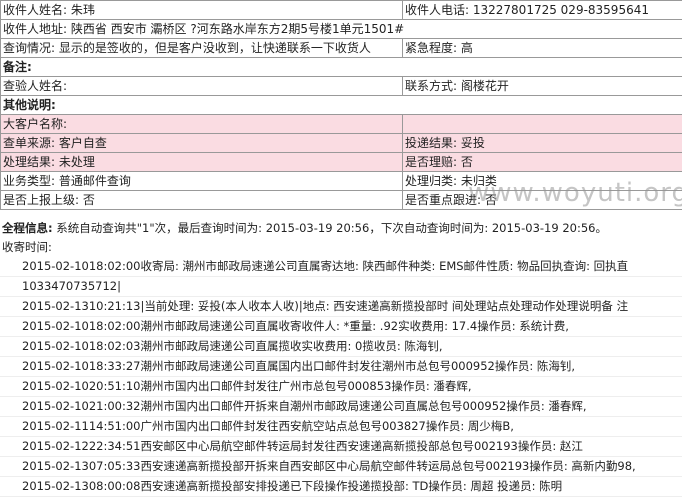 The image size is (682, 497). Describe the element at coordinates (341, 67) in the screenshot. I see `remark-cell: 备注:` at that location.